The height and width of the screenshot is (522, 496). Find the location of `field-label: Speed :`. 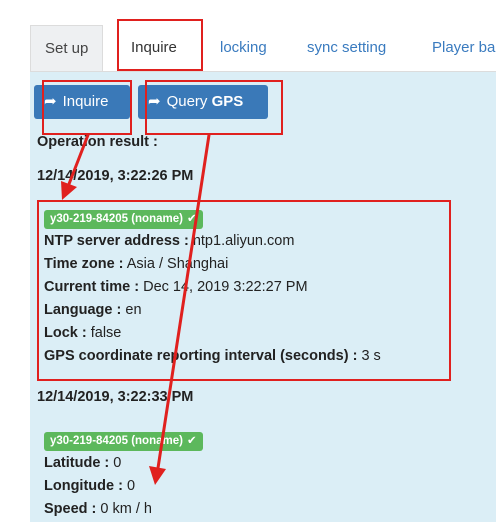

field-label: Speed : is located at coordinates (70, 509).